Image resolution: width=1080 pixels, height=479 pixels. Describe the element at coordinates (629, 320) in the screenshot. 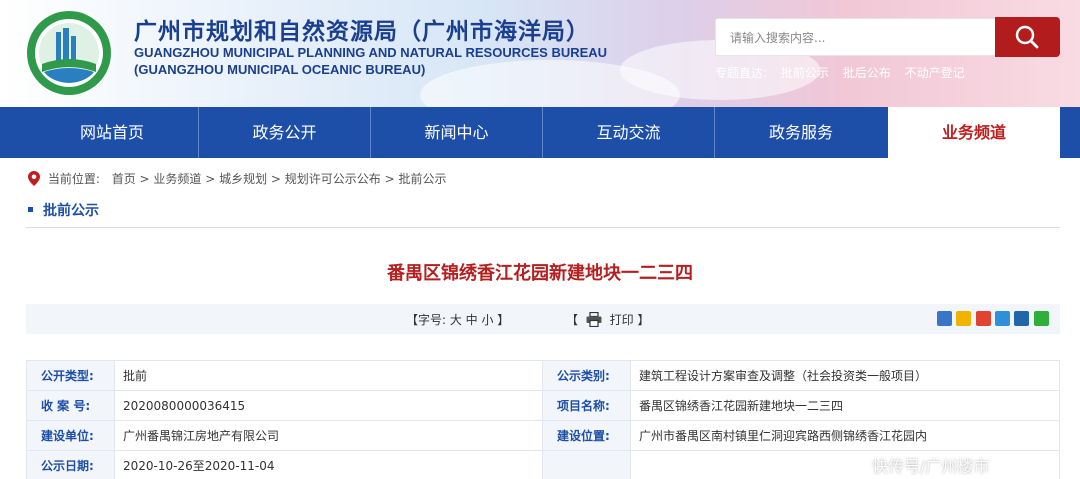

I see `print-label: 打印 】` at that location.